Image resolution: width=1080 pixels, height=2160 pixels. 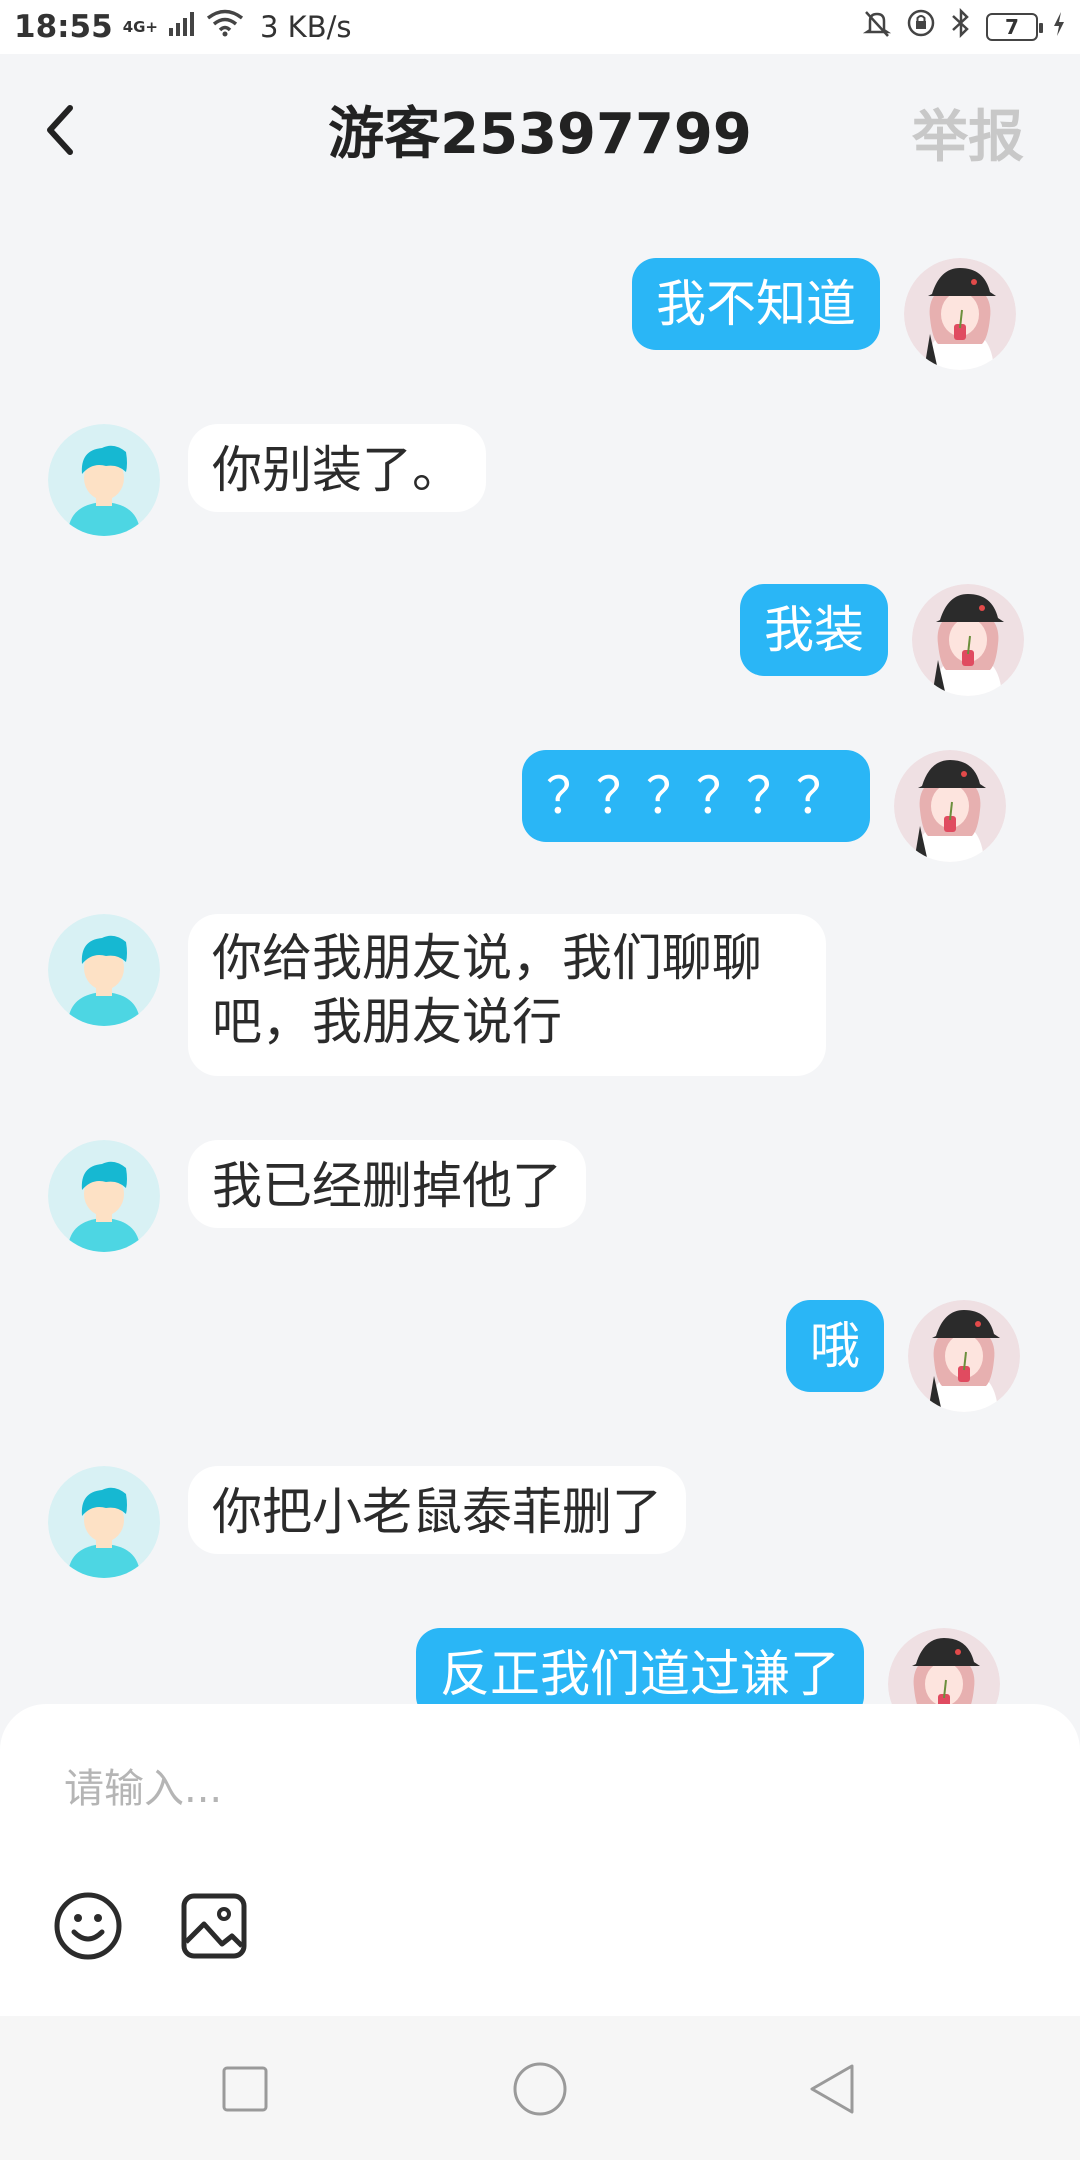 I want to click on emoji-icon, so click(x=88, y=1926).